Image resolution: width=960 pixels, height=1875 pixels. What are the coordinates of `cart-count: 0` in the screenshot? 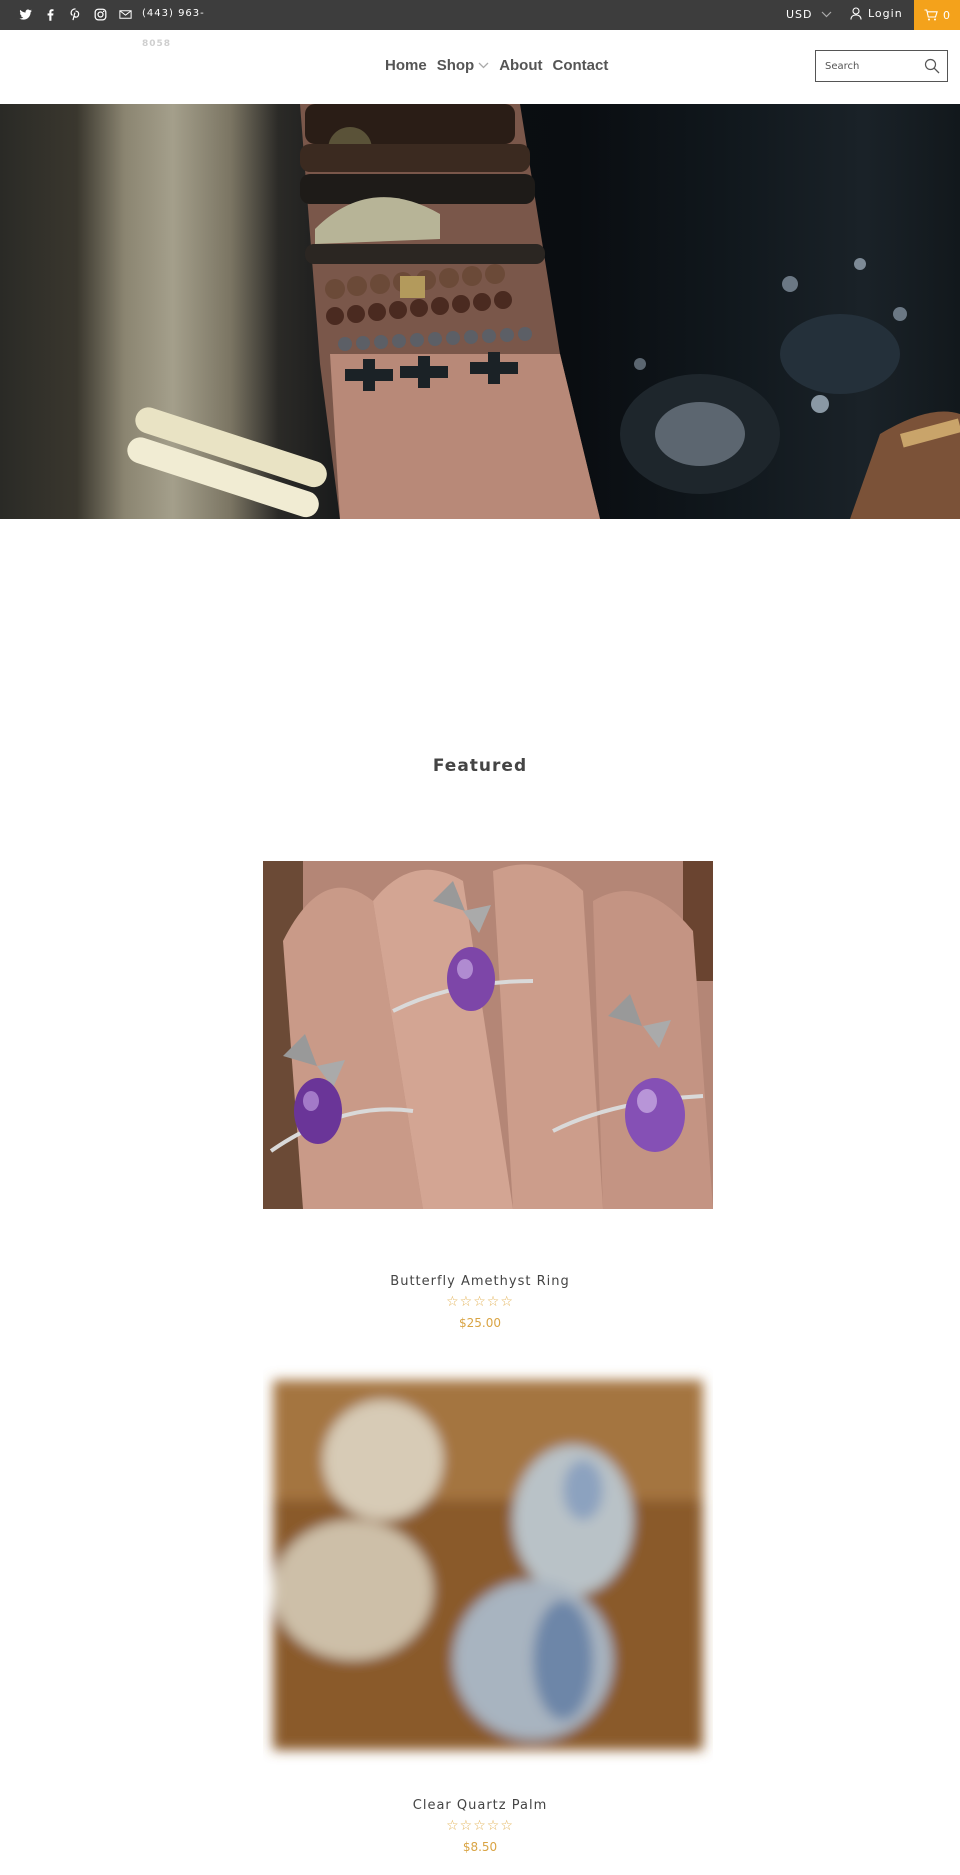 It's located at (946, 15).